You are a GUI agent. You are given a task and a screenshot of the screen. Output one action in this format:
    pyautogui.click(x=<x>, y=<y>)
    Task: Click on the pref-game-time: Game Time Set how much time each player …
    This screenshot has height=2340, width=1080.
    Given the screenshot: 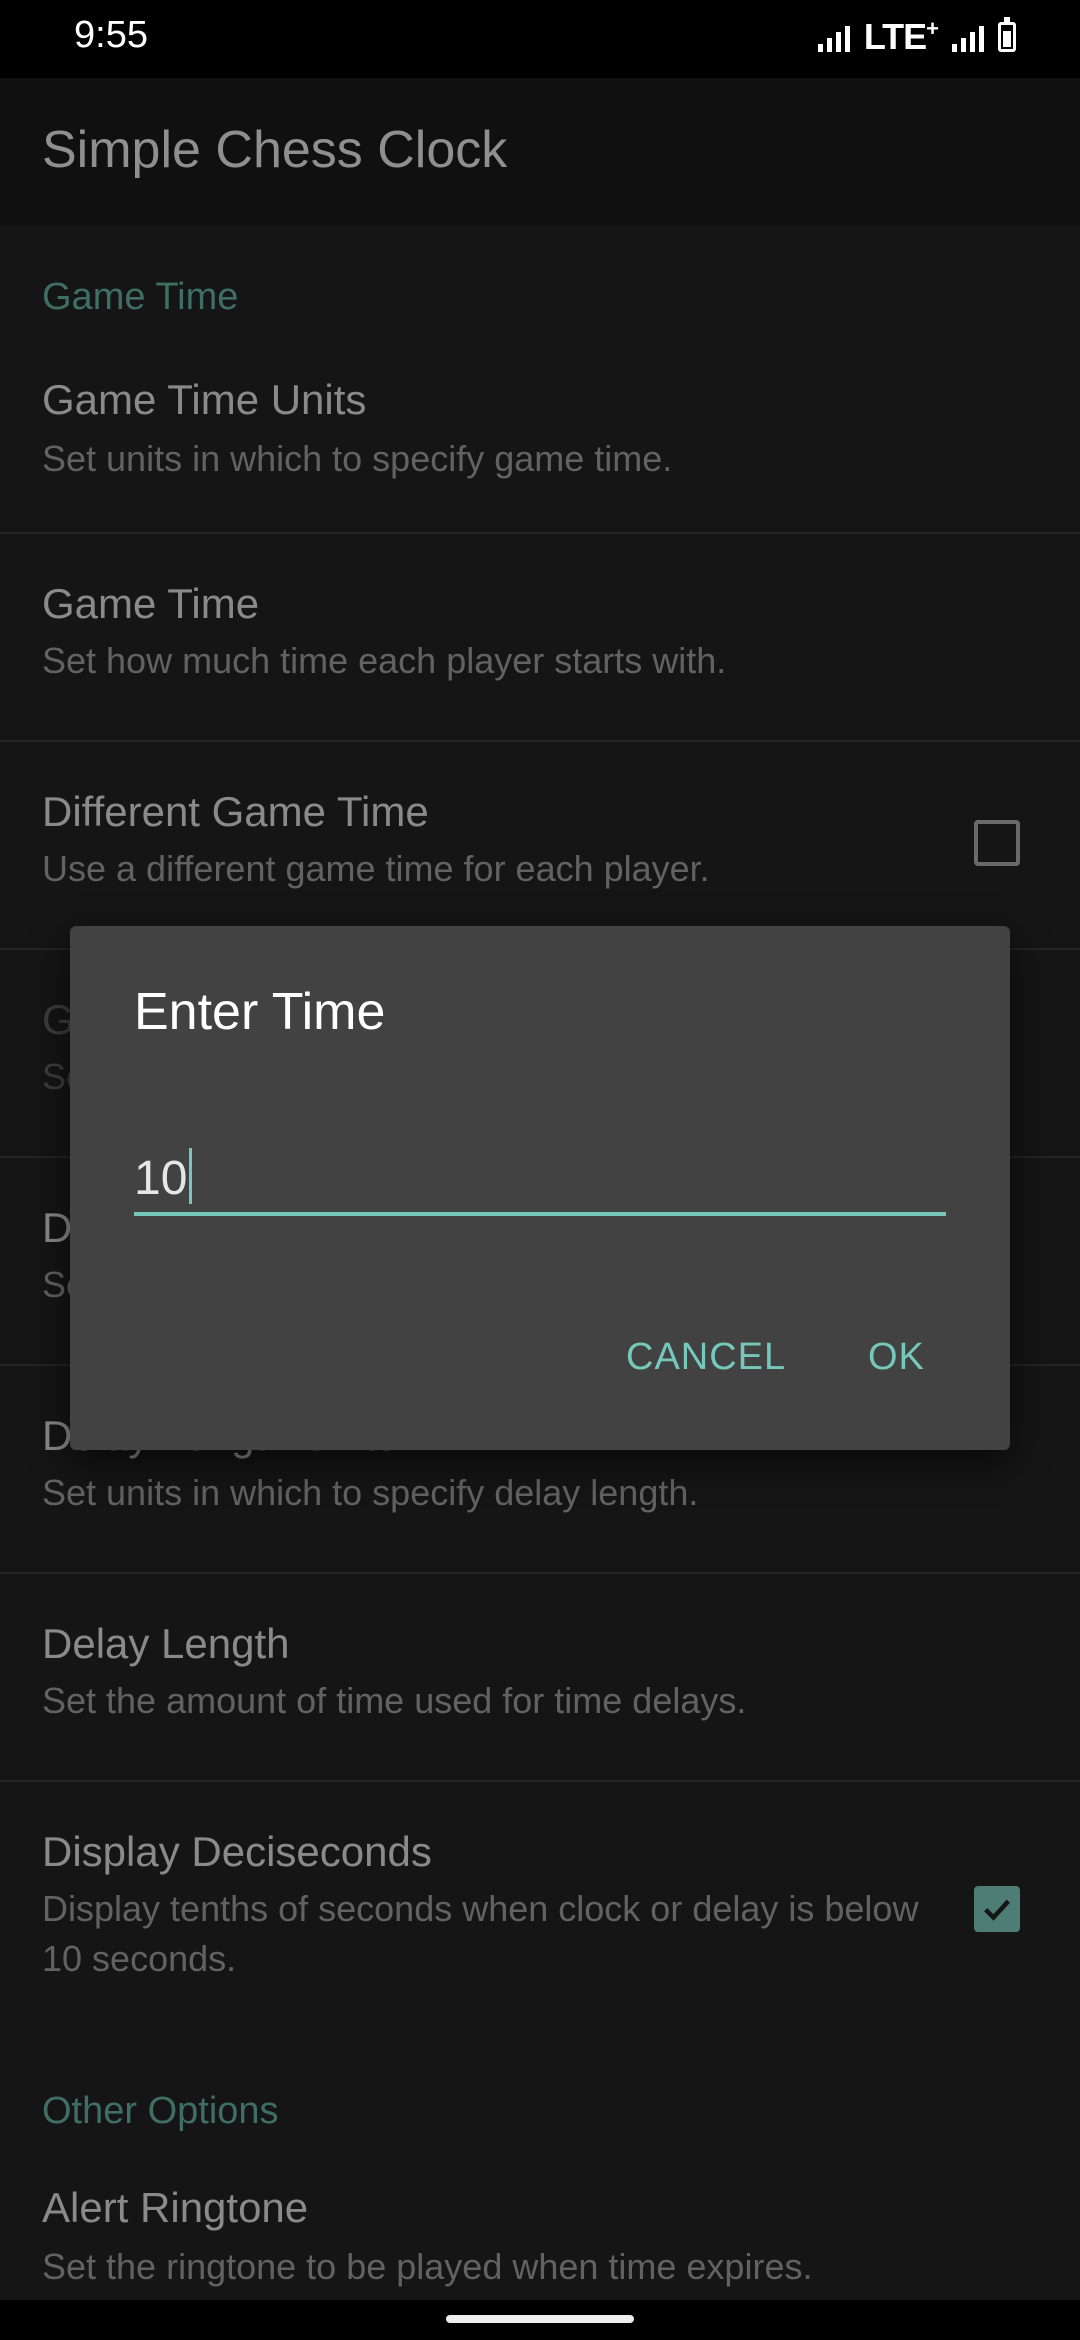 What is the action you would take?
    pyautogui.click(x=540, y=638)
    